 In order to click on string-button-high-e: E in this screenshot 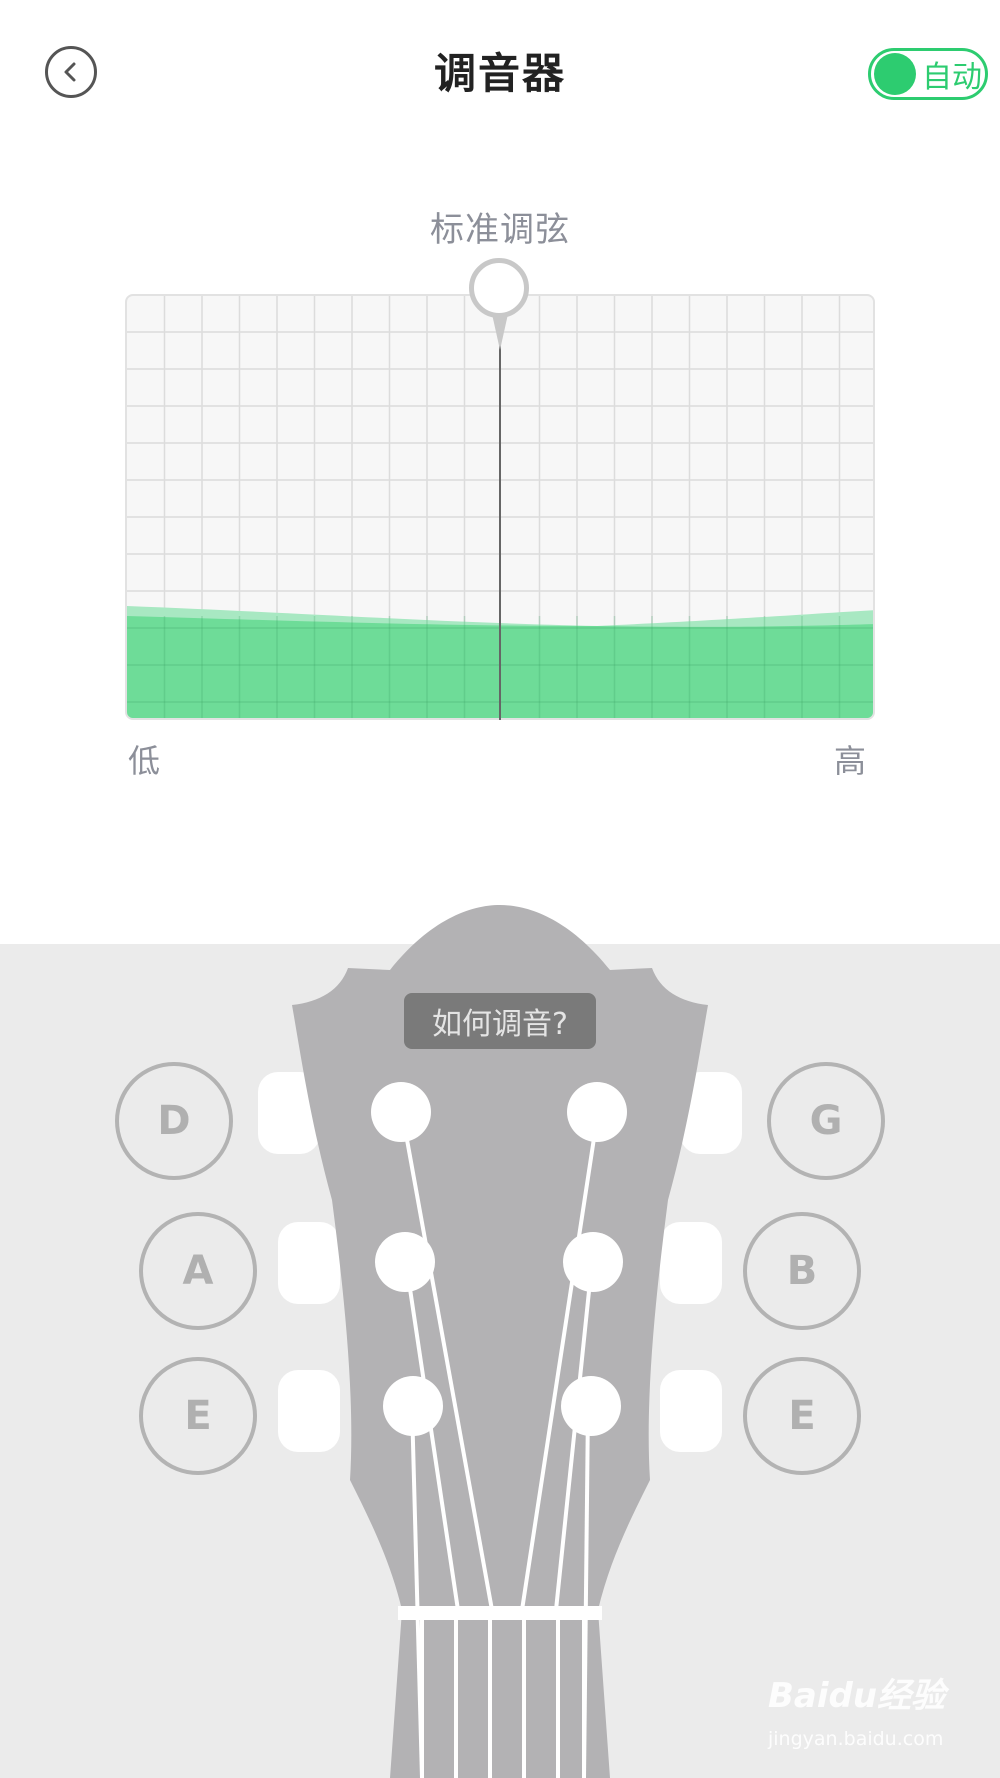, I will do `click(802, 1416)`.